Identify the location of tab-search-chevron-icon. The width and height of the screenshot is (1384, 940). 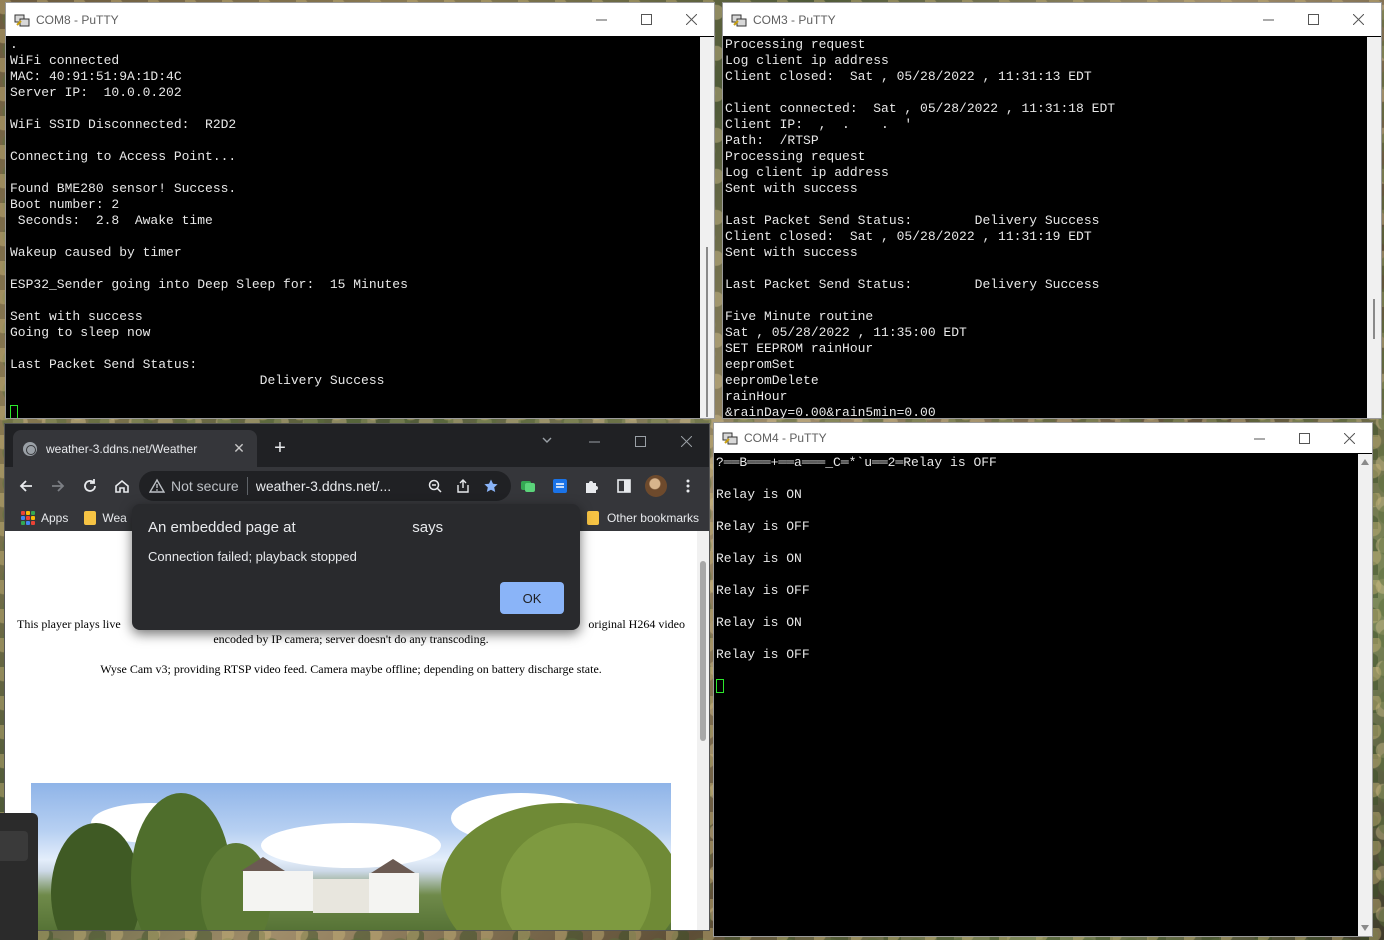
(547, 440).